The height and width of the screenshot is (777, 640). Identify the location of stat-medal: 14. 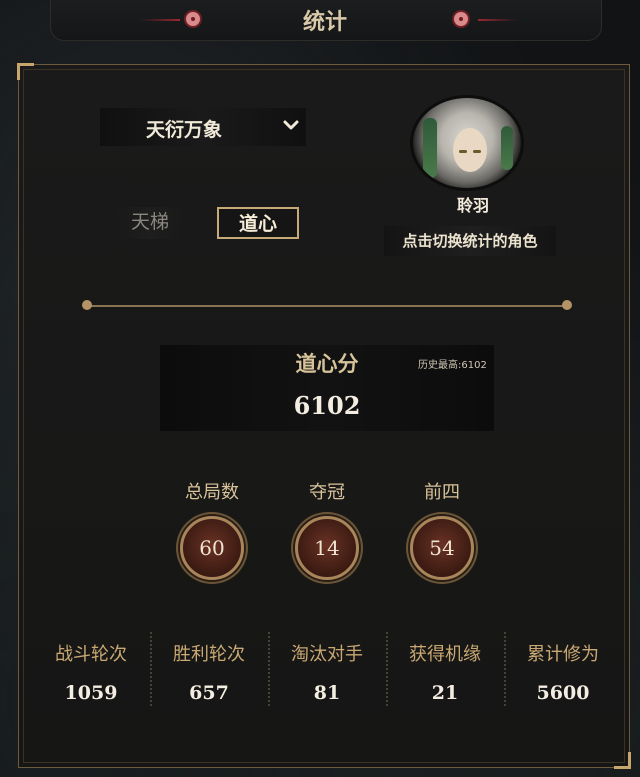
(327, 548).